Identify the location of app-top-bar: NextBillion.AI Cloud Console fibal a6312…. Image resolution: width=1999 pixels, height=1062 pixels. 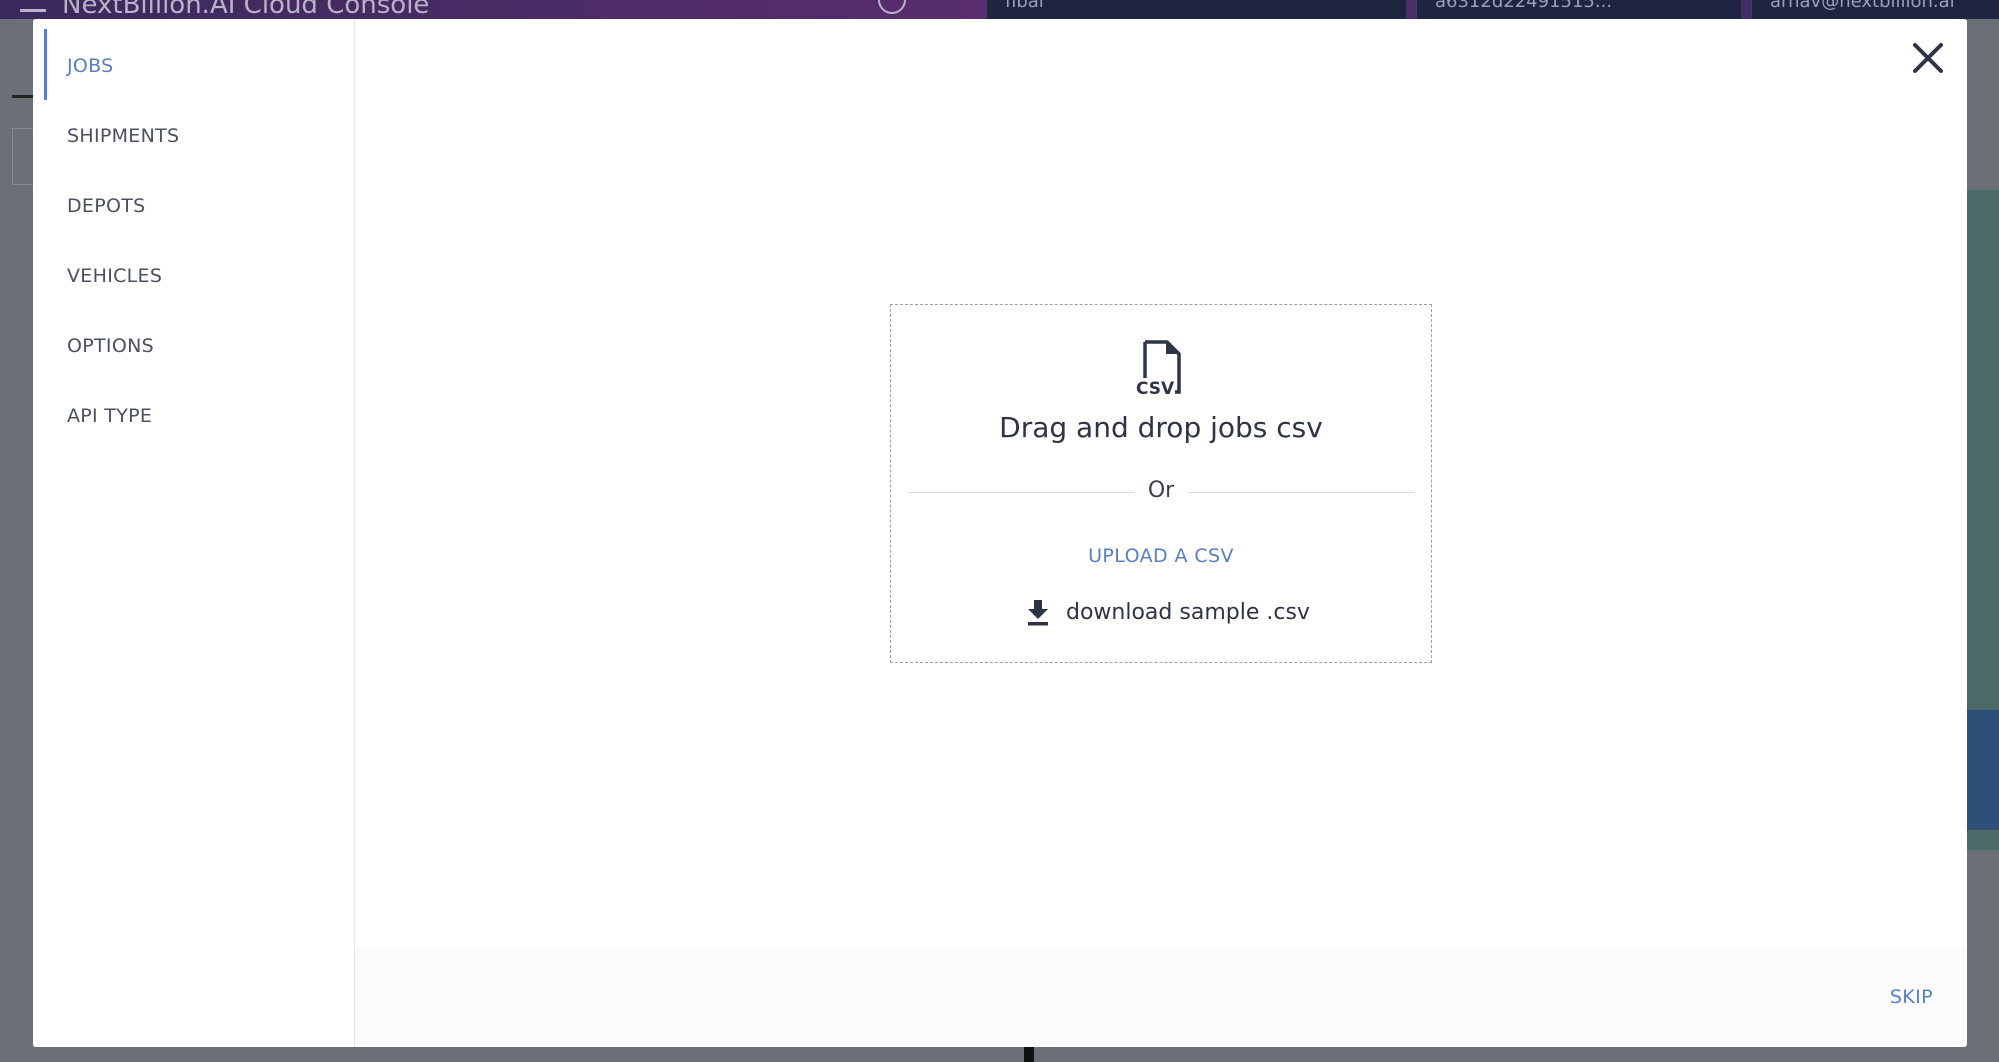
(999, 10).